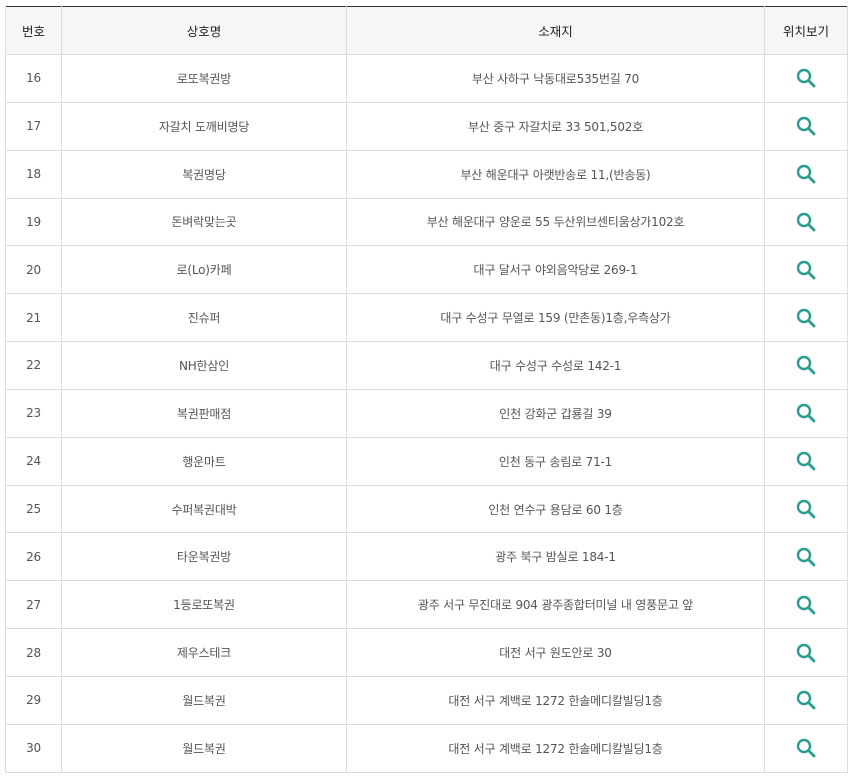 The width and height of the screenshot is (853, 779). What do you see at coordinates (33, 318) in the screenshot?
I see `cell-num: 21` at bounding box center [33, 318].